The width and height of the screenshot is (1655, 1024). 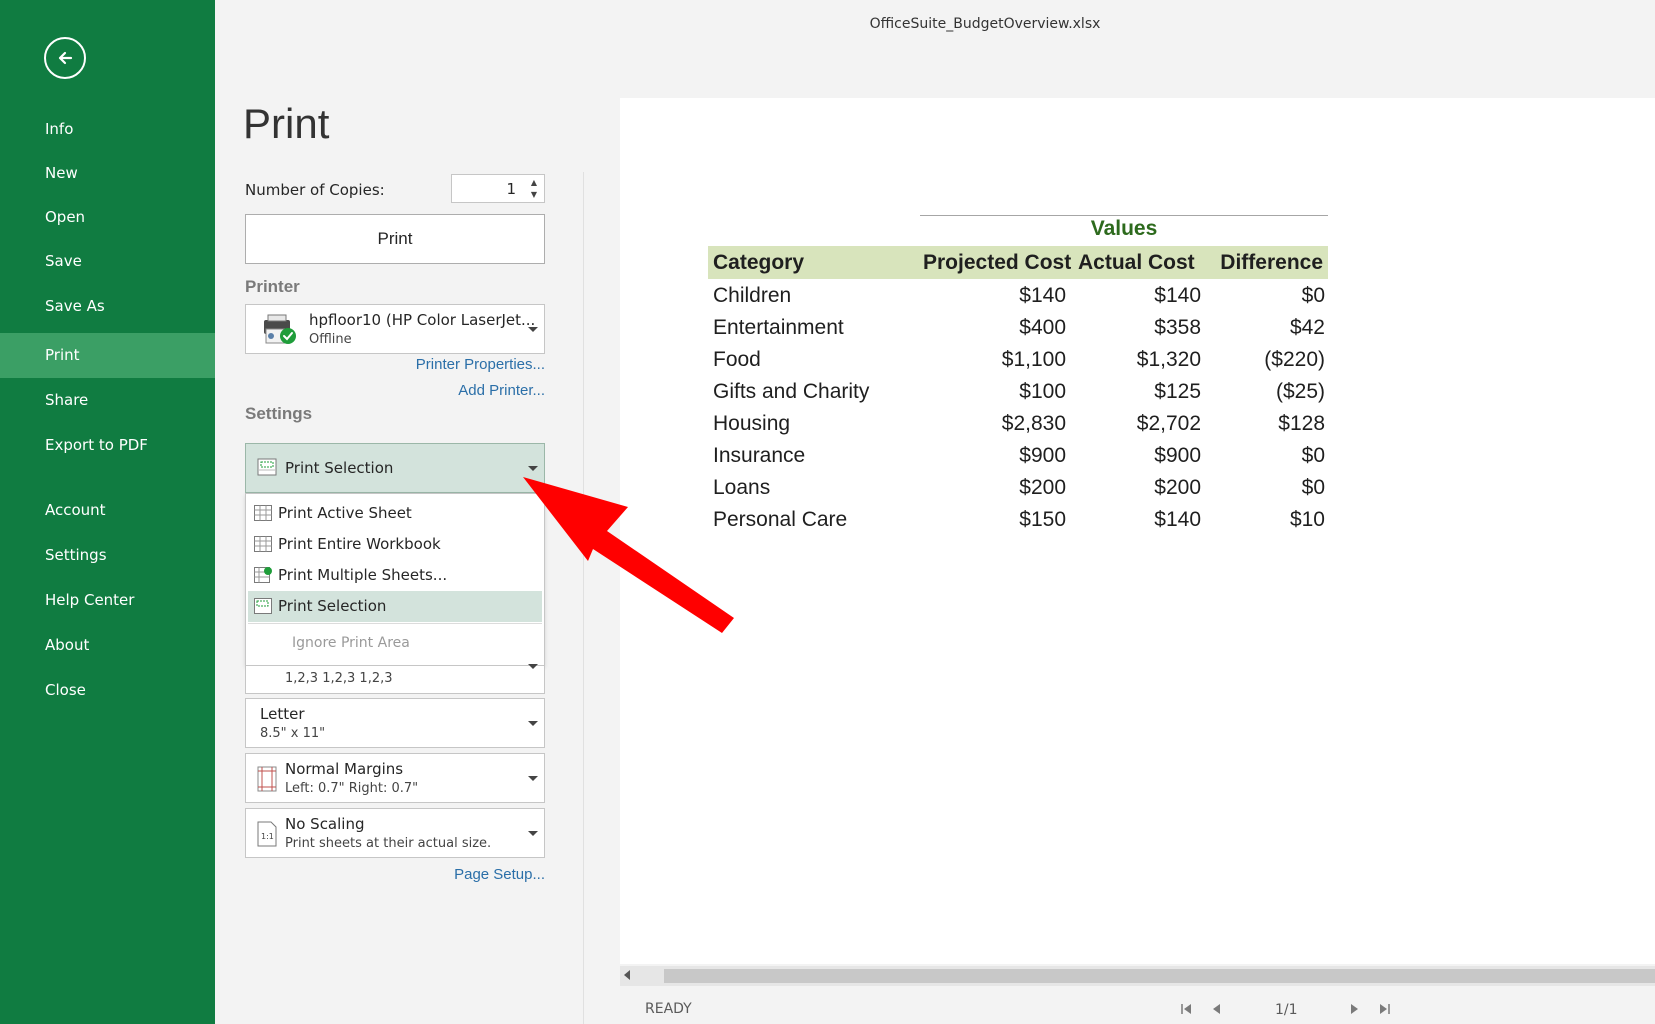 What do you see at coordinates (498, 188) in the screenshot?
I see `copies-stepper: 1 ▲ ▼` at bounding box center [498, 188].